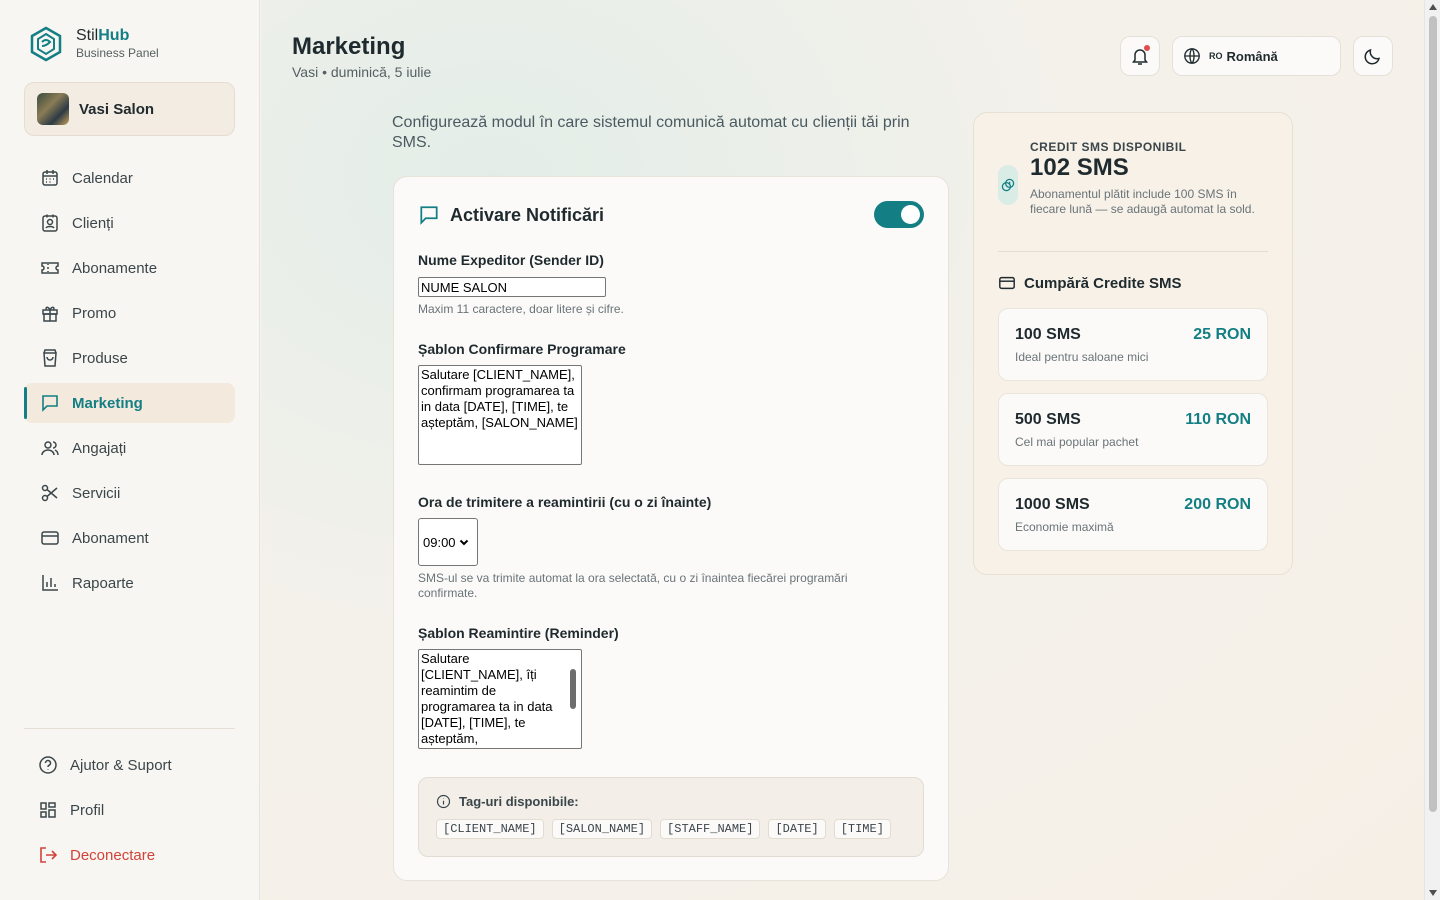  What do you see at coordinates (362, 72) in the screenshot?
I see `page-subtitle: Vasi • duminică, 5 iulie` at bounding box center [362, 72].